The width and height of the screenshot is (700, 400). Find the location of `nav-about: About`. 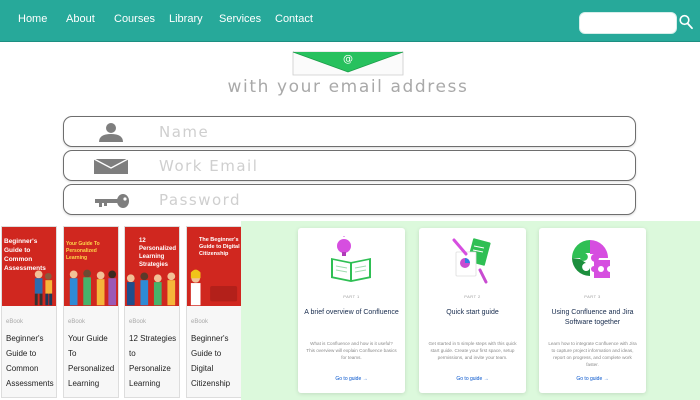

nav-about: About is located at coordinates (80, 19).